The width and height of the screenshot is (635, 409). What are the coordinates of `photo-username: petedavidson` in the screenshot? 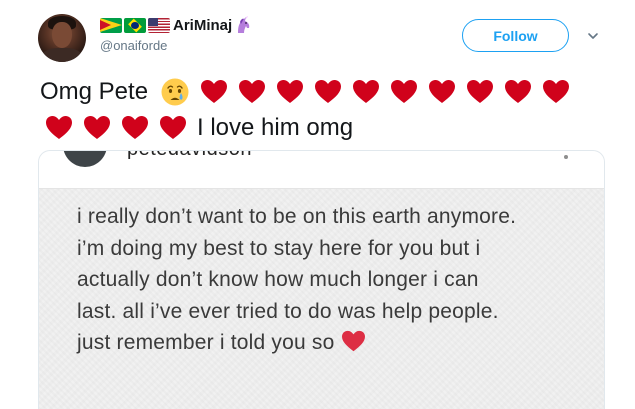 It's located at (189, 156).